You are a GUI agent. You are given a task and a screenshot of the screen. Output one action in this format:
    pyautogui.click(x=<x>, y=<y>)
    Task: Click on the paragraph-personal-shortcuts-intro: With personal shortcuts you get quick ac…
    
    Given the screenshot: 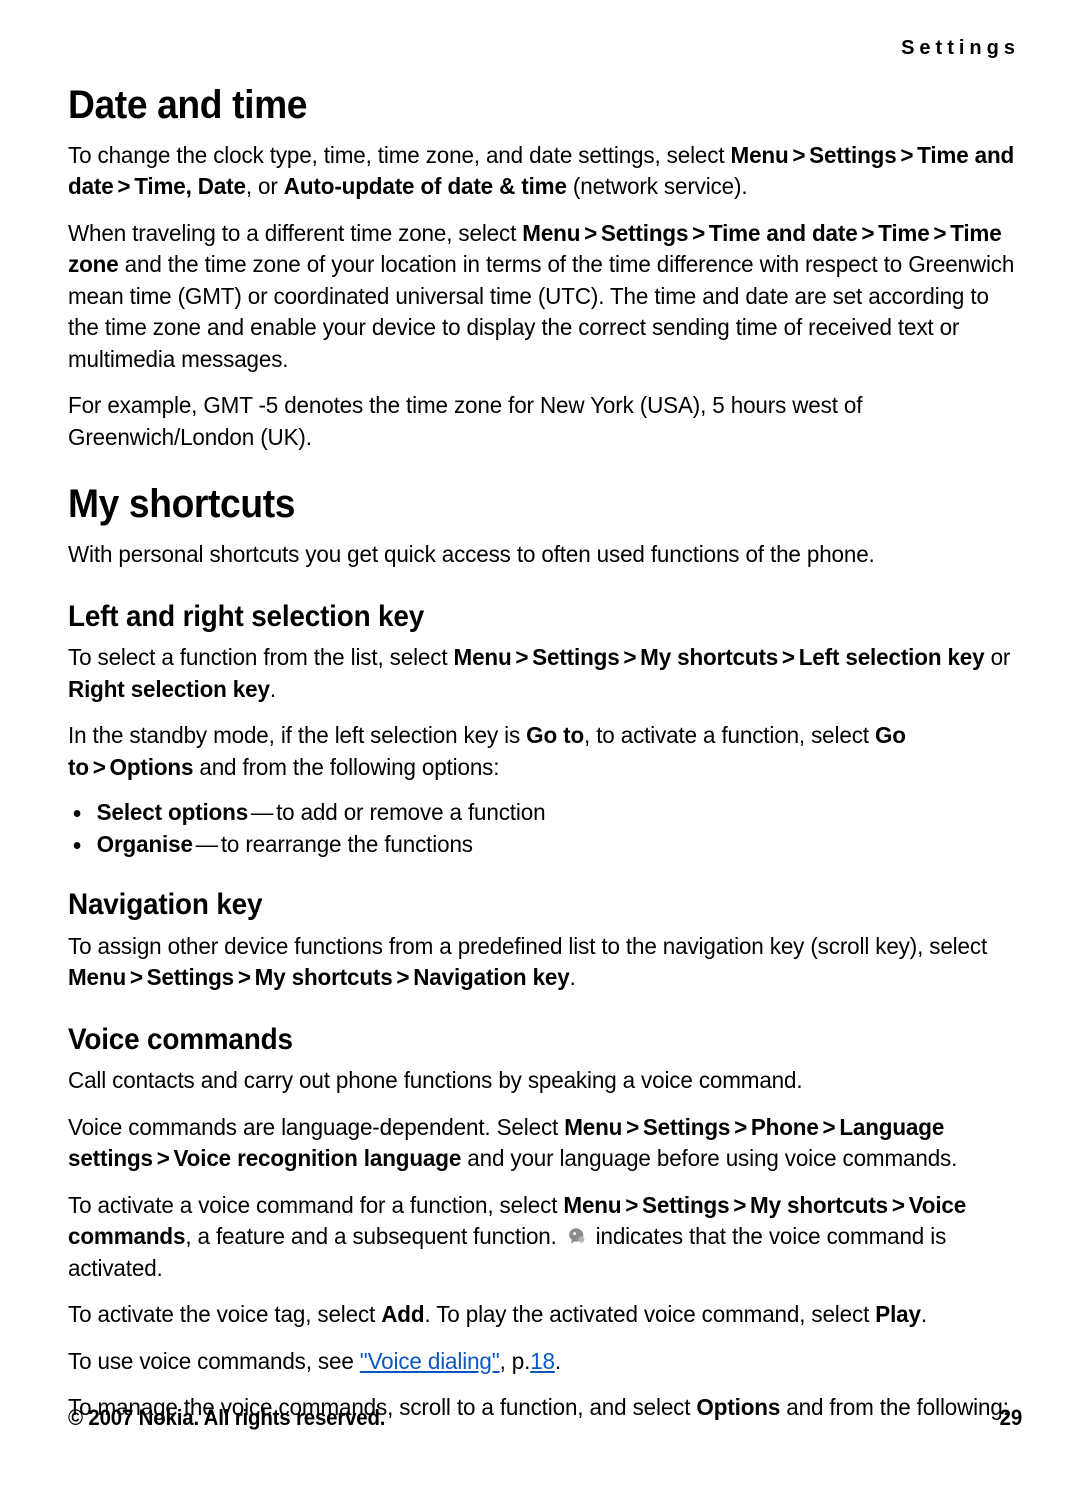 What is the action you would take?
    pyautogui.click(x=471, y=554)
    